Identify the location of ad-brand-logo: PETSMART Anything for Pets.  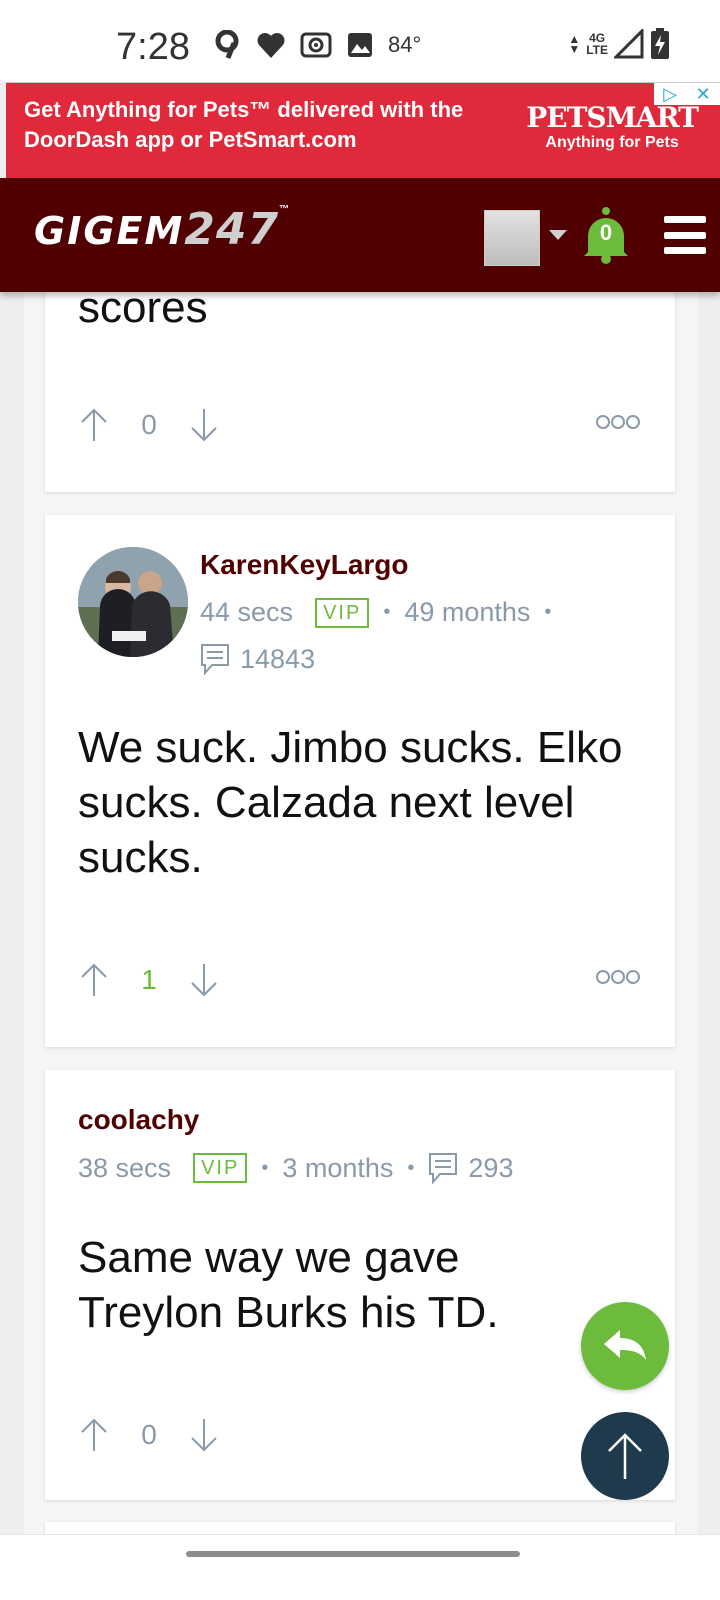
(612, 126).